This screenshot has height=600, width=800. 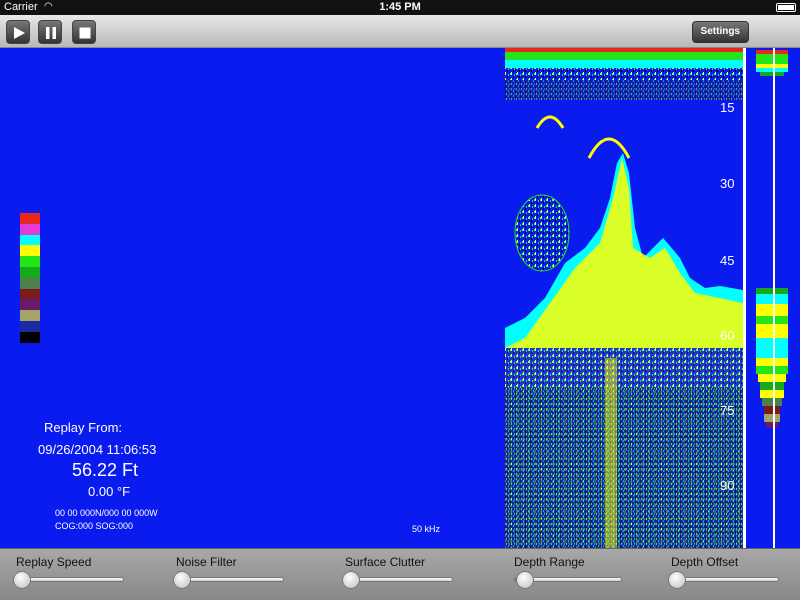 What do you see at coordinates (94, 526) in the screenshot?
I see `cog-sog-readout: COG:000 SOG:000` at bounding box center [94, 526].